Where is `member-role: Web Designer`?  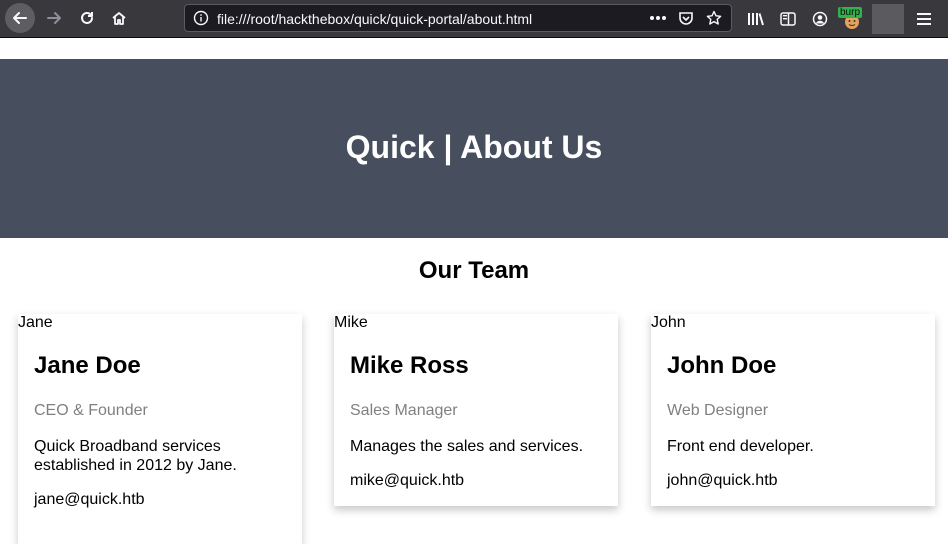
member-role: Web Designer is located at coordinates (718, 410).